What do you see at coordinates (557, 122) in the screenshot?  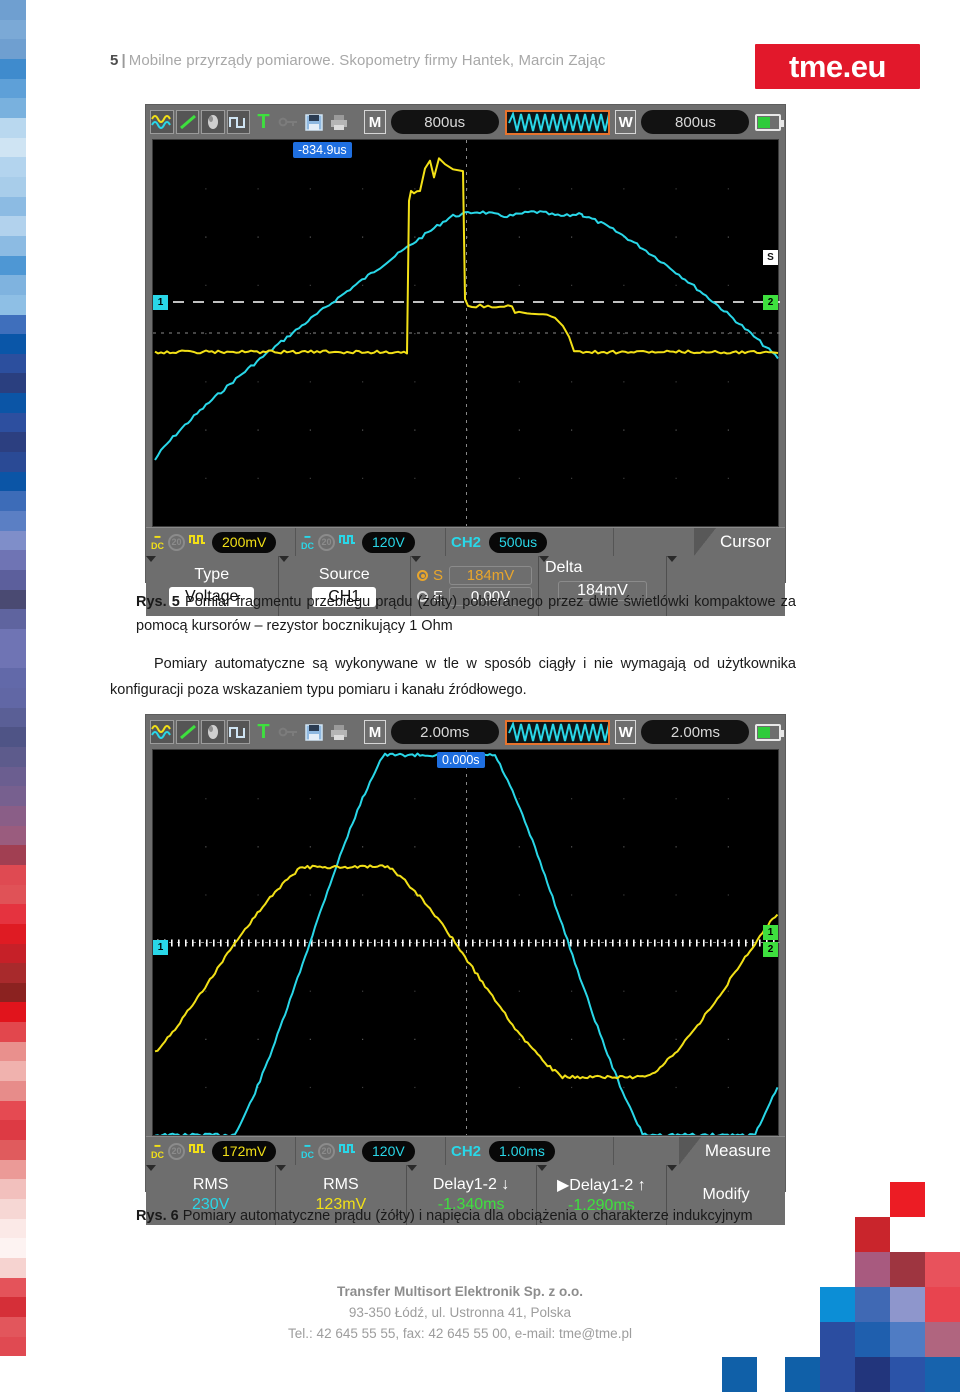 I see `scope1-window-waveform-preview` at bounding box center [557, 122].